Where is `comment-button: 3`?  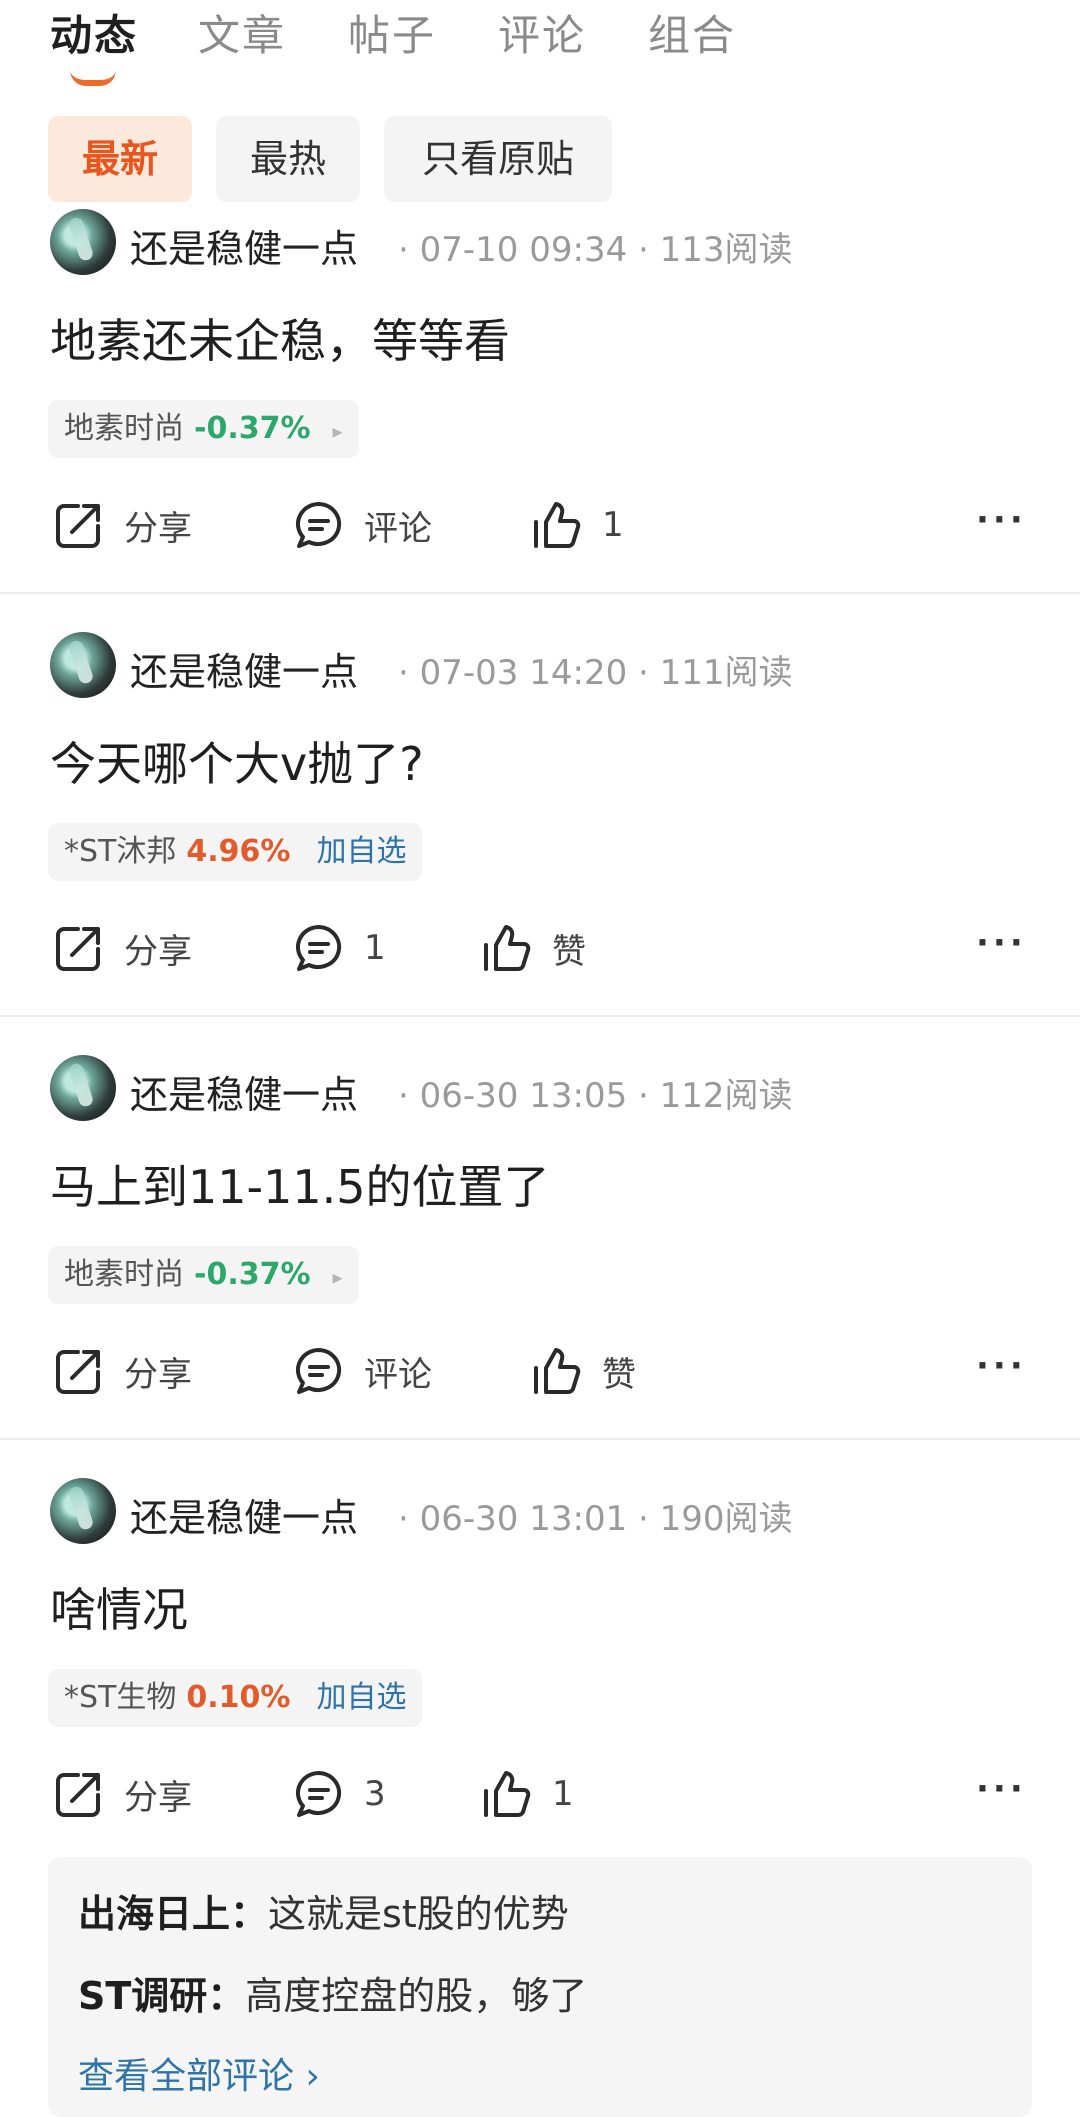 comment-button: 3 is located at coordinates (339, 1794).